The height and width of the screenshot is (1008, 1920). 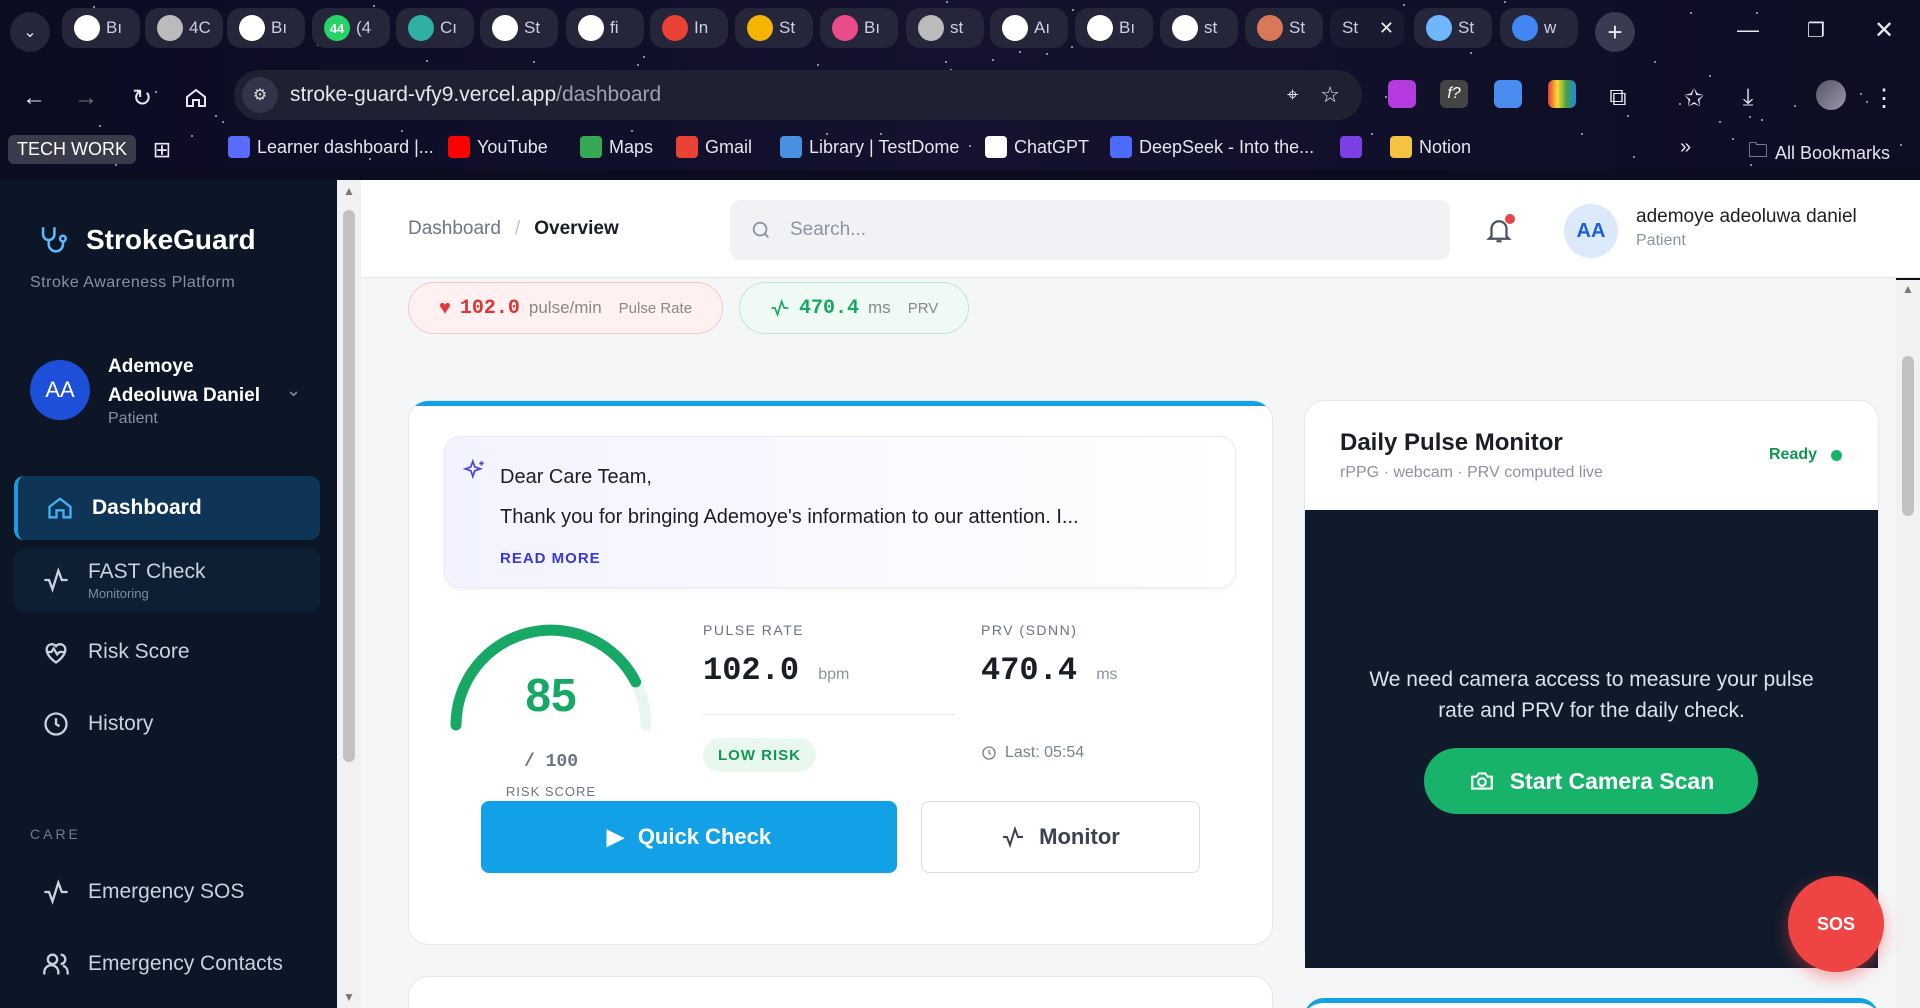 I want to click on bookmark-label: Notion, so click(x=1445, y=147).